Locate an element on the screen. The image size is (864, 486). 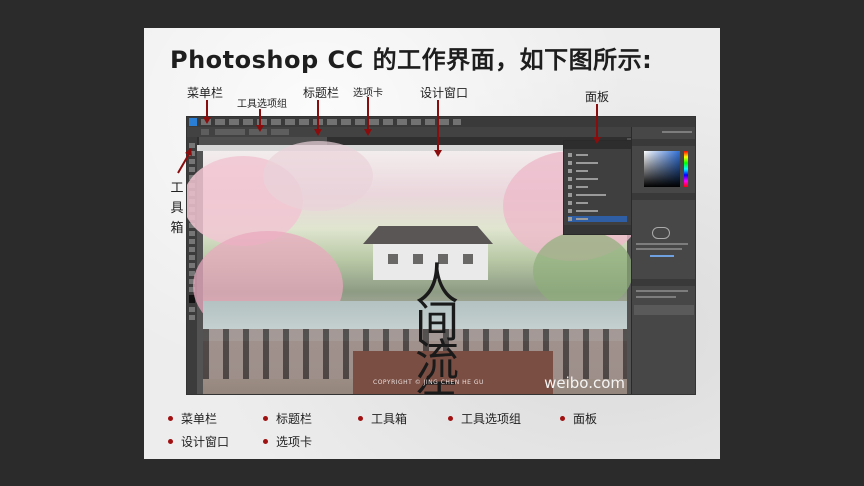
bullet-item: 选项卡 is located at coordinates (287, 441).